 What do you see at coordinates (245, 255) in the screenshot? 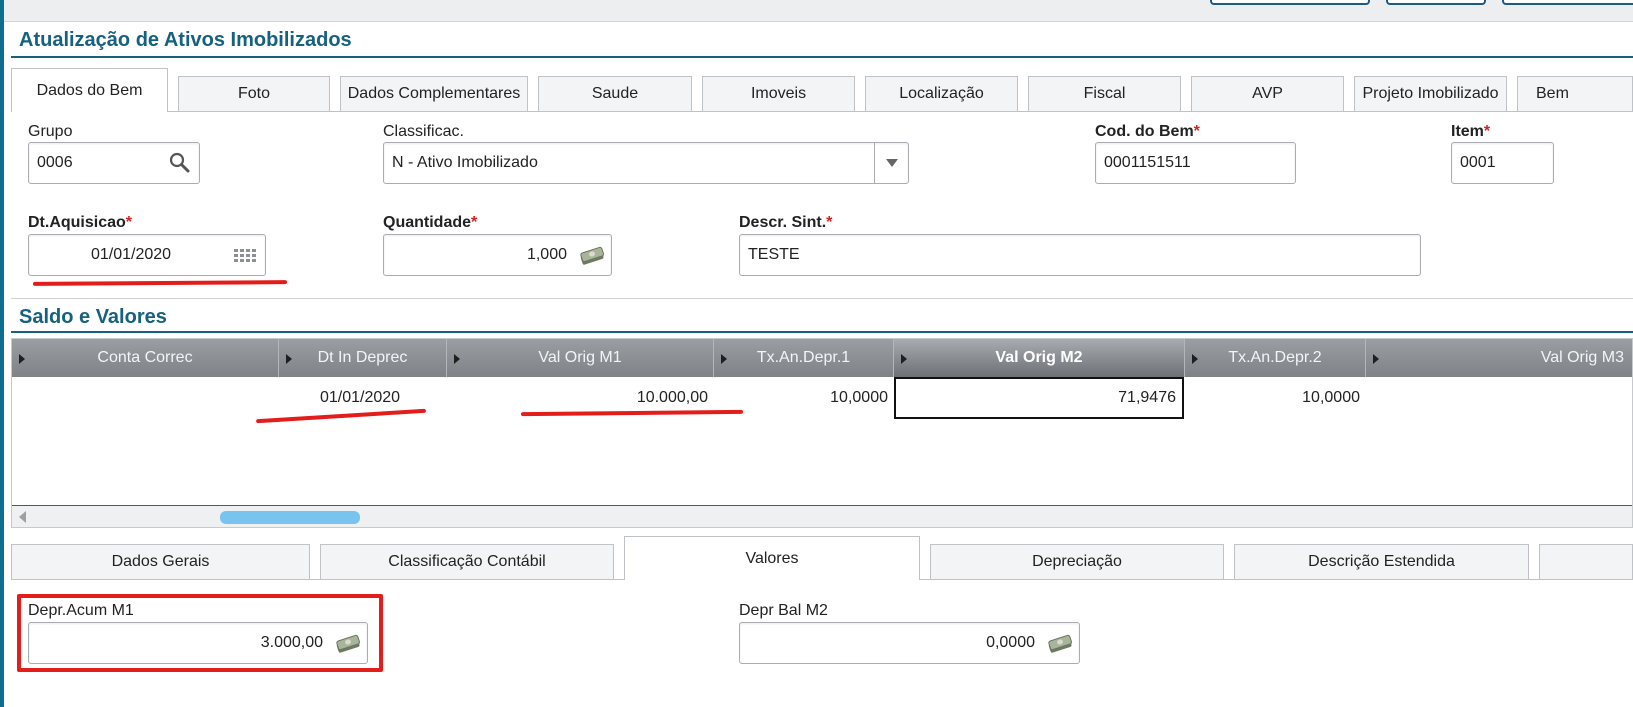
I see `calendar-icon` at bounding box center [245, 255].